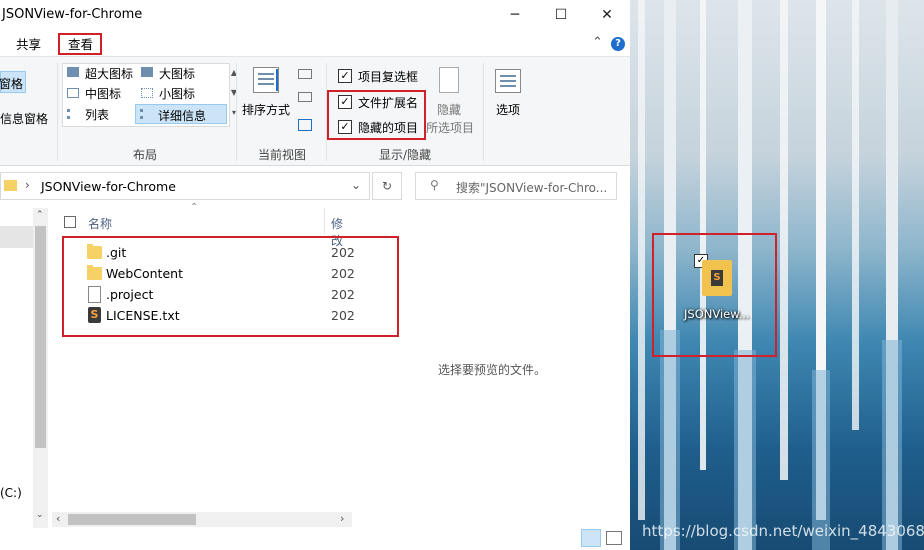 The image size is (924, 550). Describe the element at coordinates (73, 72) in the screenshot. I see `extra-large-icons-icon` at that location.